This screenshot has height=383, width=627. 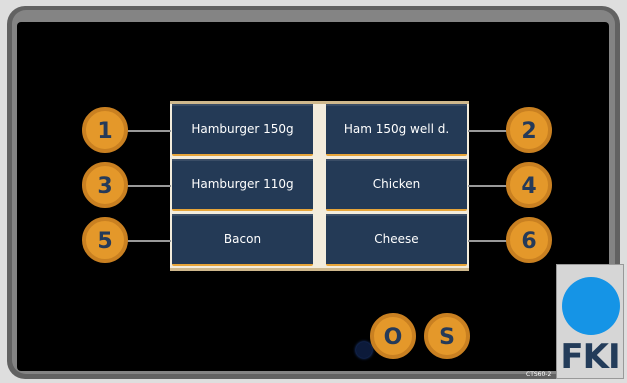 I want to click on fki-logo: FKI, so click(x=590, y=321).